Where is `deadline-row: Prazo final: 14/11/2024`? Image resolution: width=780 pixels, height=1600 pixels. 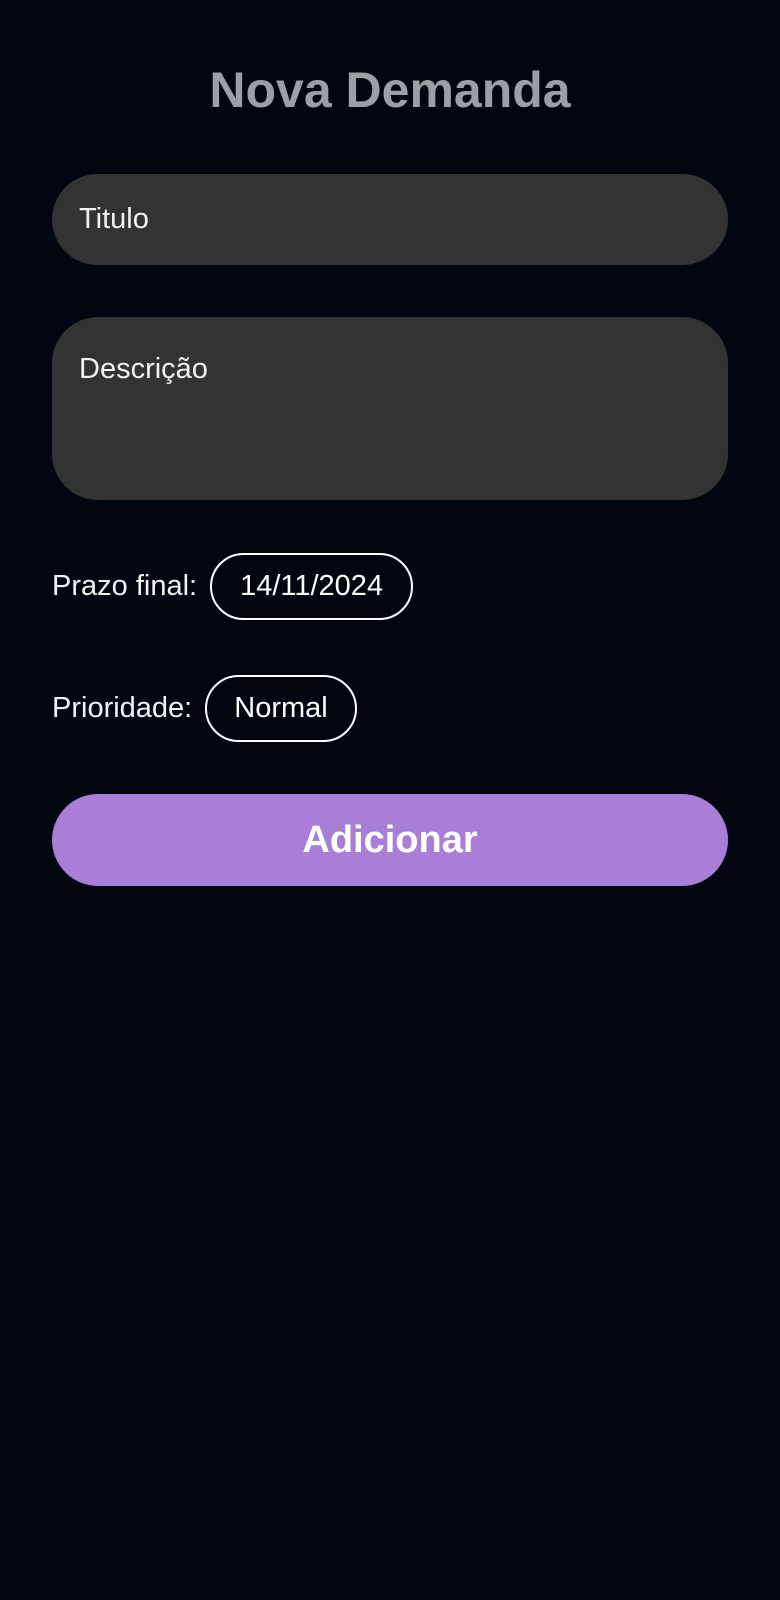
deadline-row: Prazo final: 14/11/2024 is located at coordinates (233, 586).